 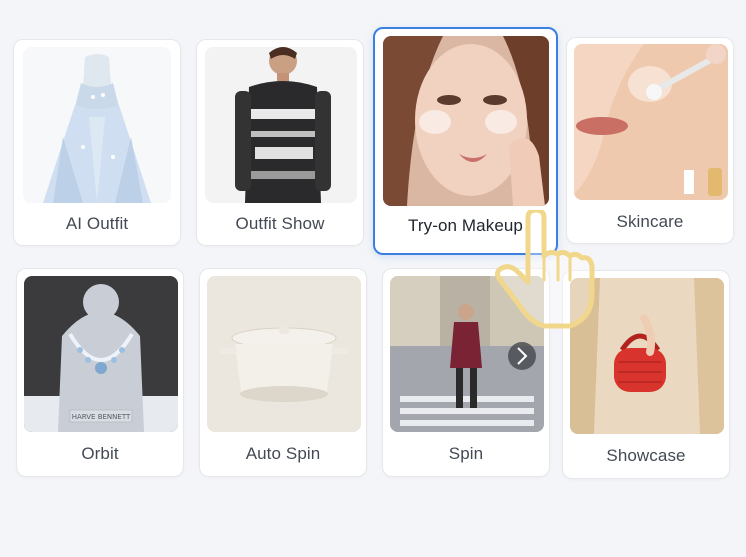 I want to click on card-label: Spin, so click(x=466, y=453).